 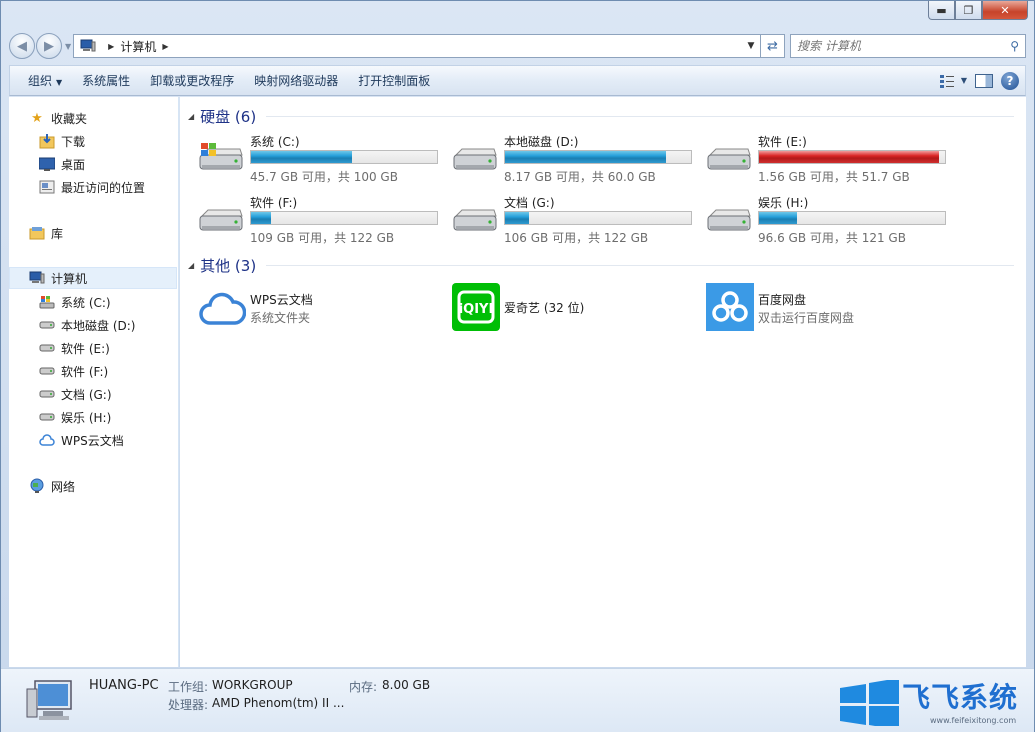 I want to click on drive-tile: 本地磁盘 (D:) 8.17 GB 可用，共 60.0 GB, so click(x=577, y=160).